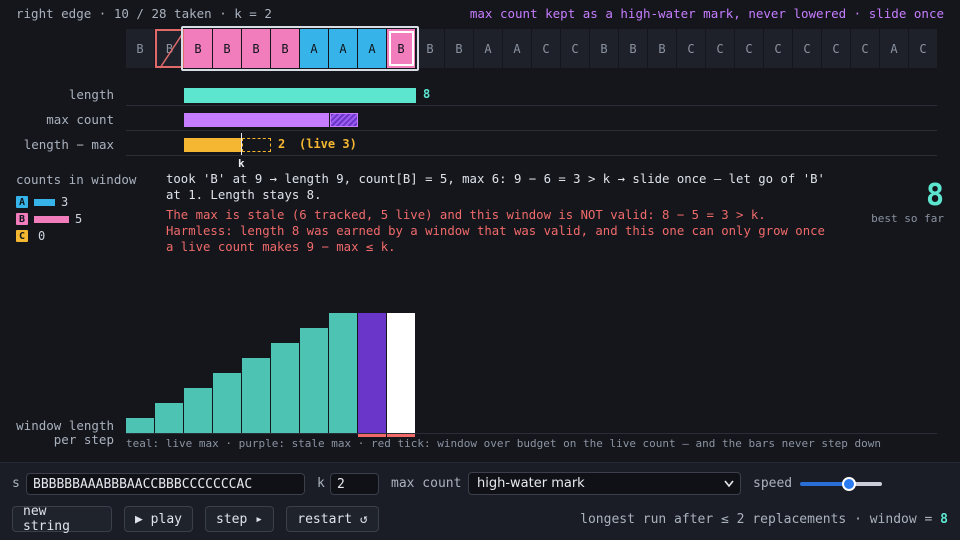 Image resolution: width=960 pixels, height=540 pixels. I want to click on max-count-select: high-water mark, so click(604, 483).